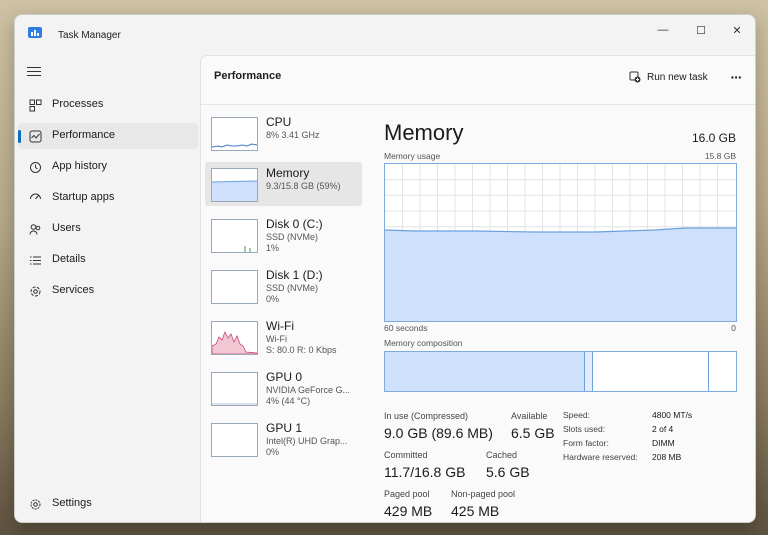  Describe the element at coordinates (385, 35) in the screenshot. I see `title-bar: Task Manager — ☐ ✕` at that location.